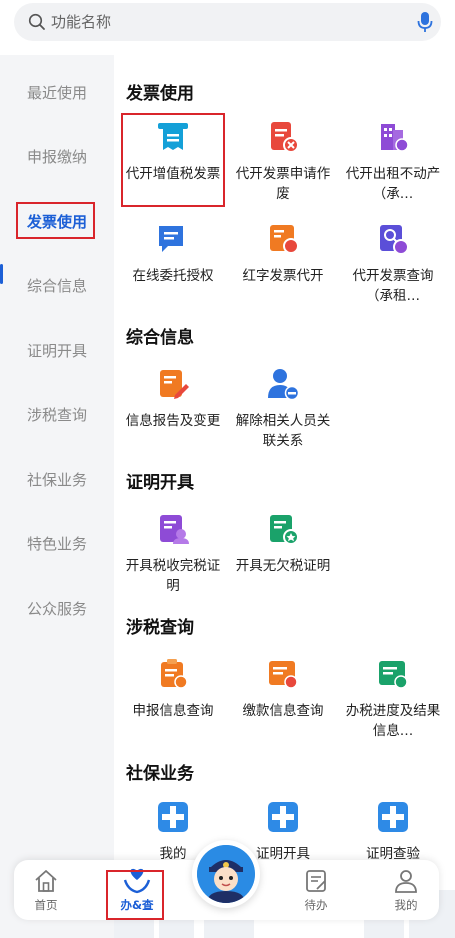 The height and width of the screenshot is (938, 455). What do you see at coordinates (160, 774) in the screenshot?
I see `section-title-social: 社保业务` at bounding box center [160, 774].